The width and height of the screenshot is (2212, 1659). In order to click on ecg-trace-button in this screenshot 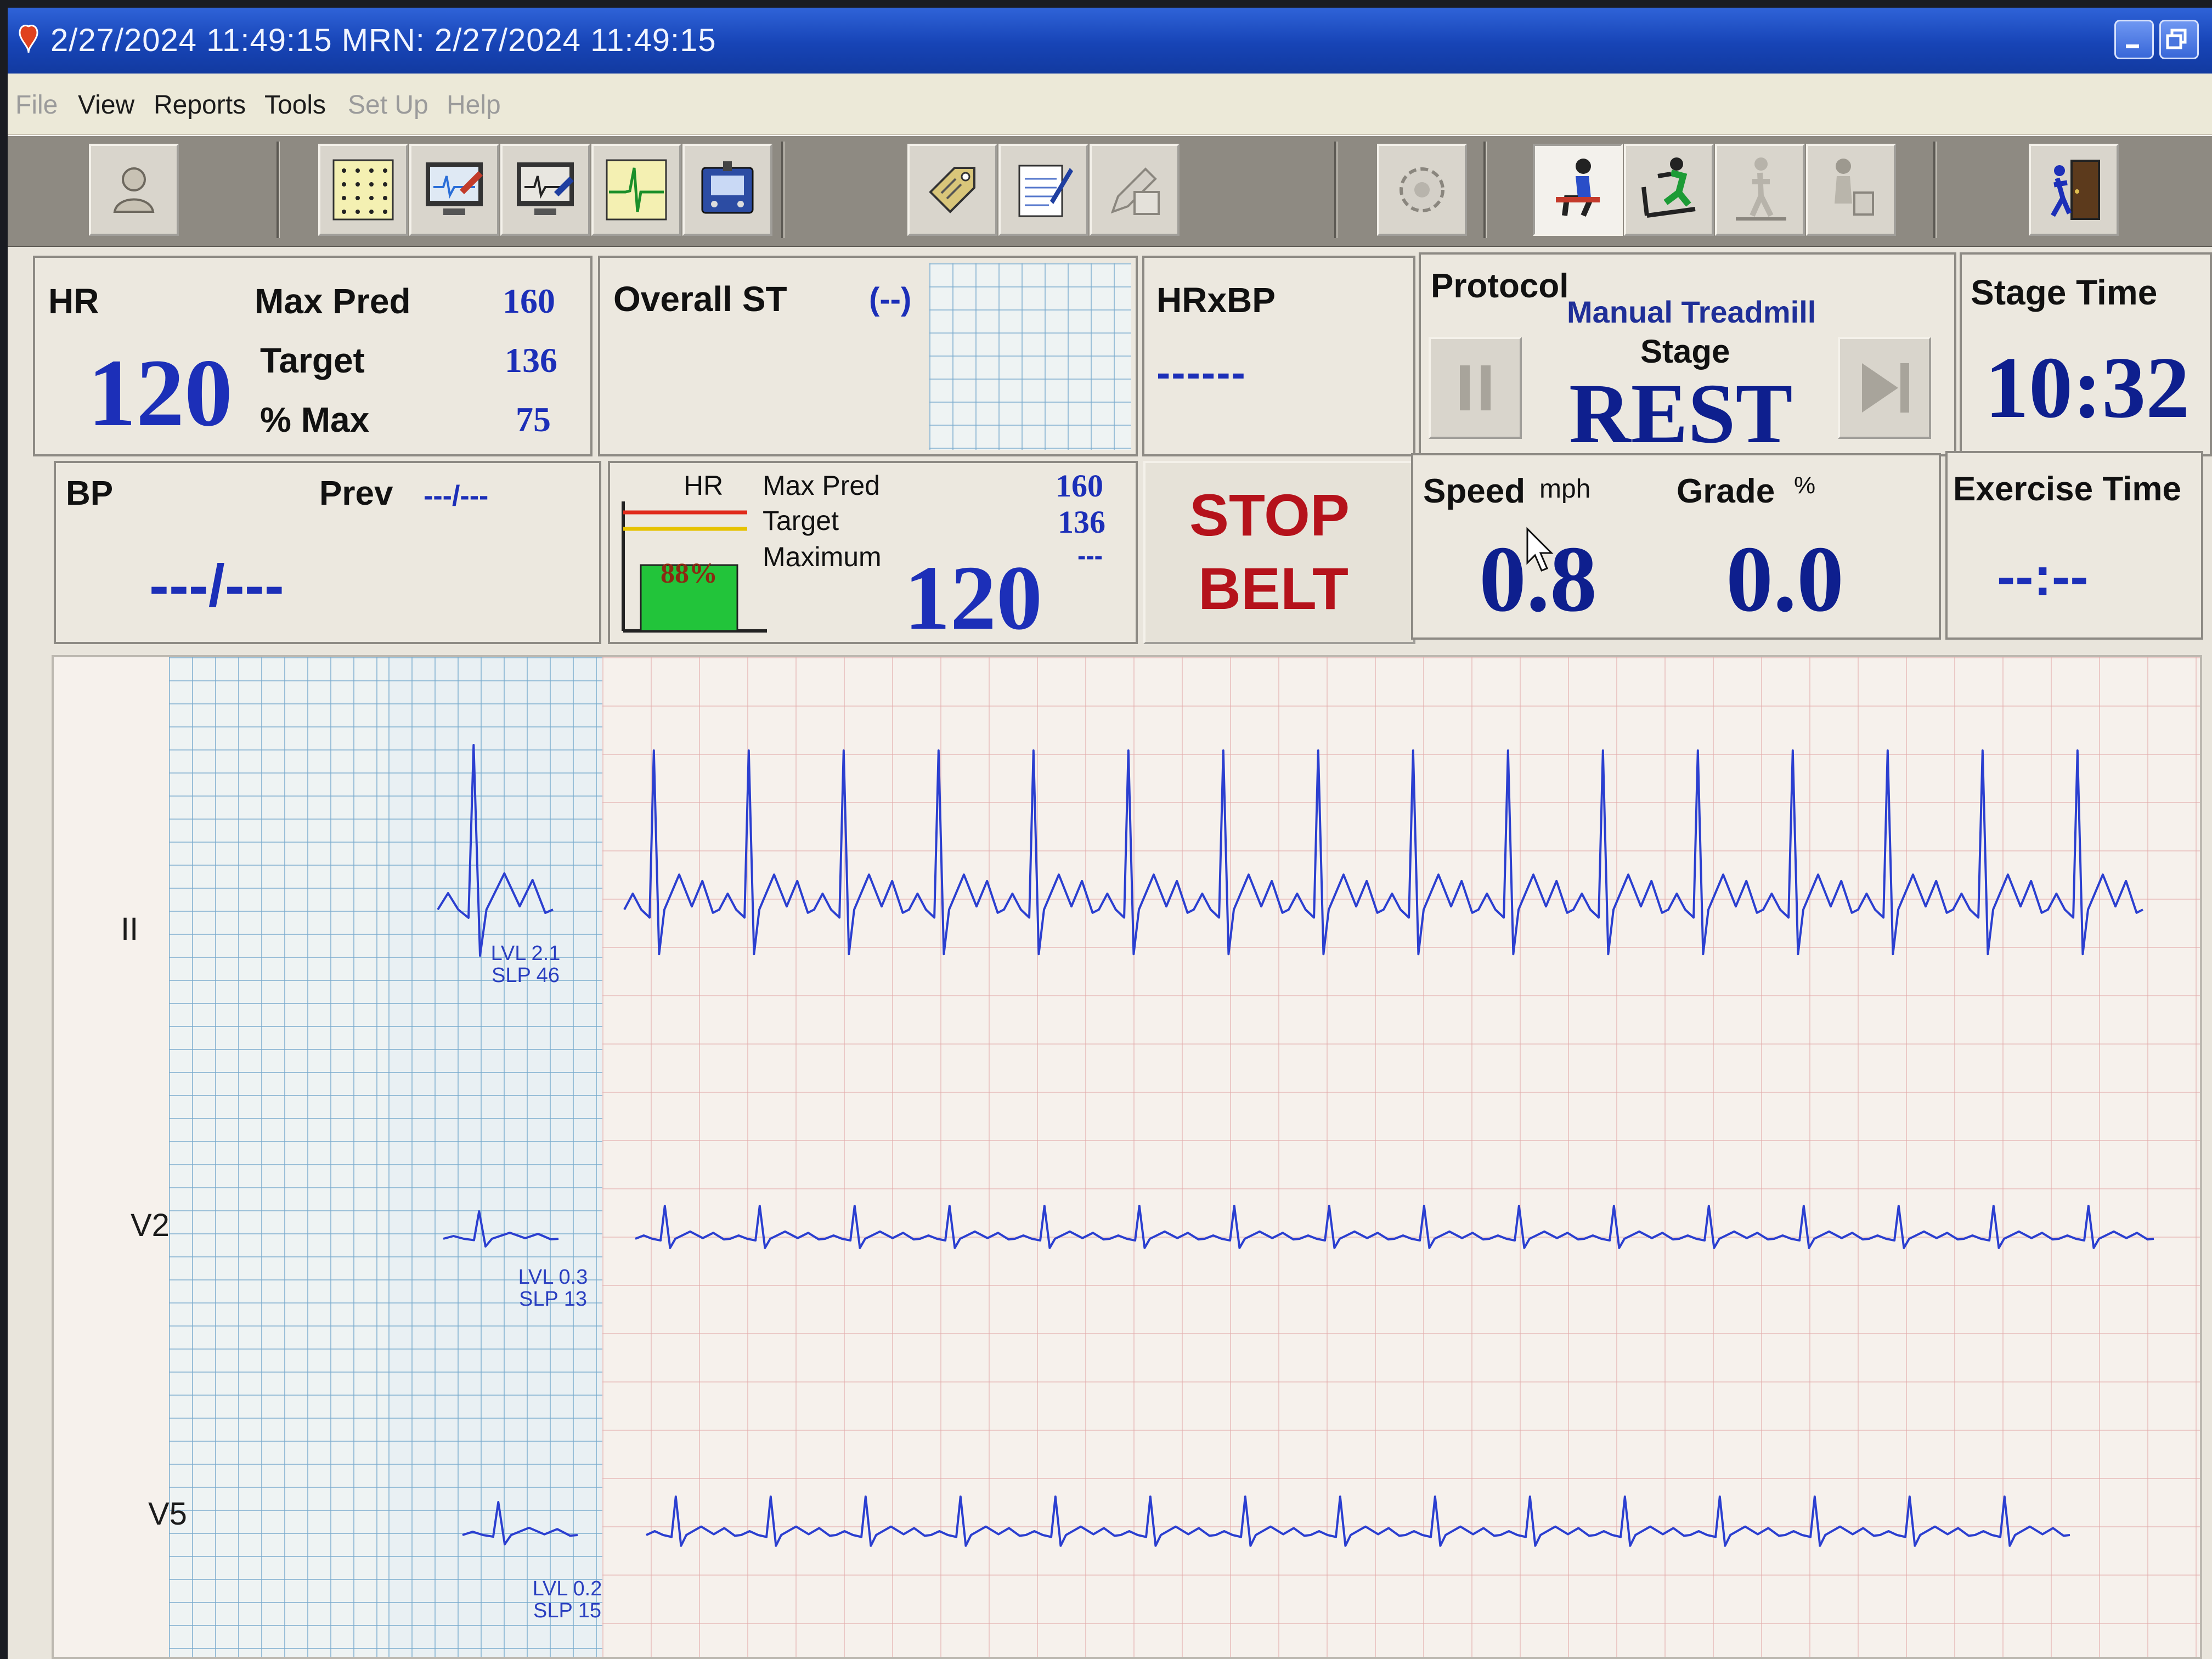, I will do `click(636, 190)`.